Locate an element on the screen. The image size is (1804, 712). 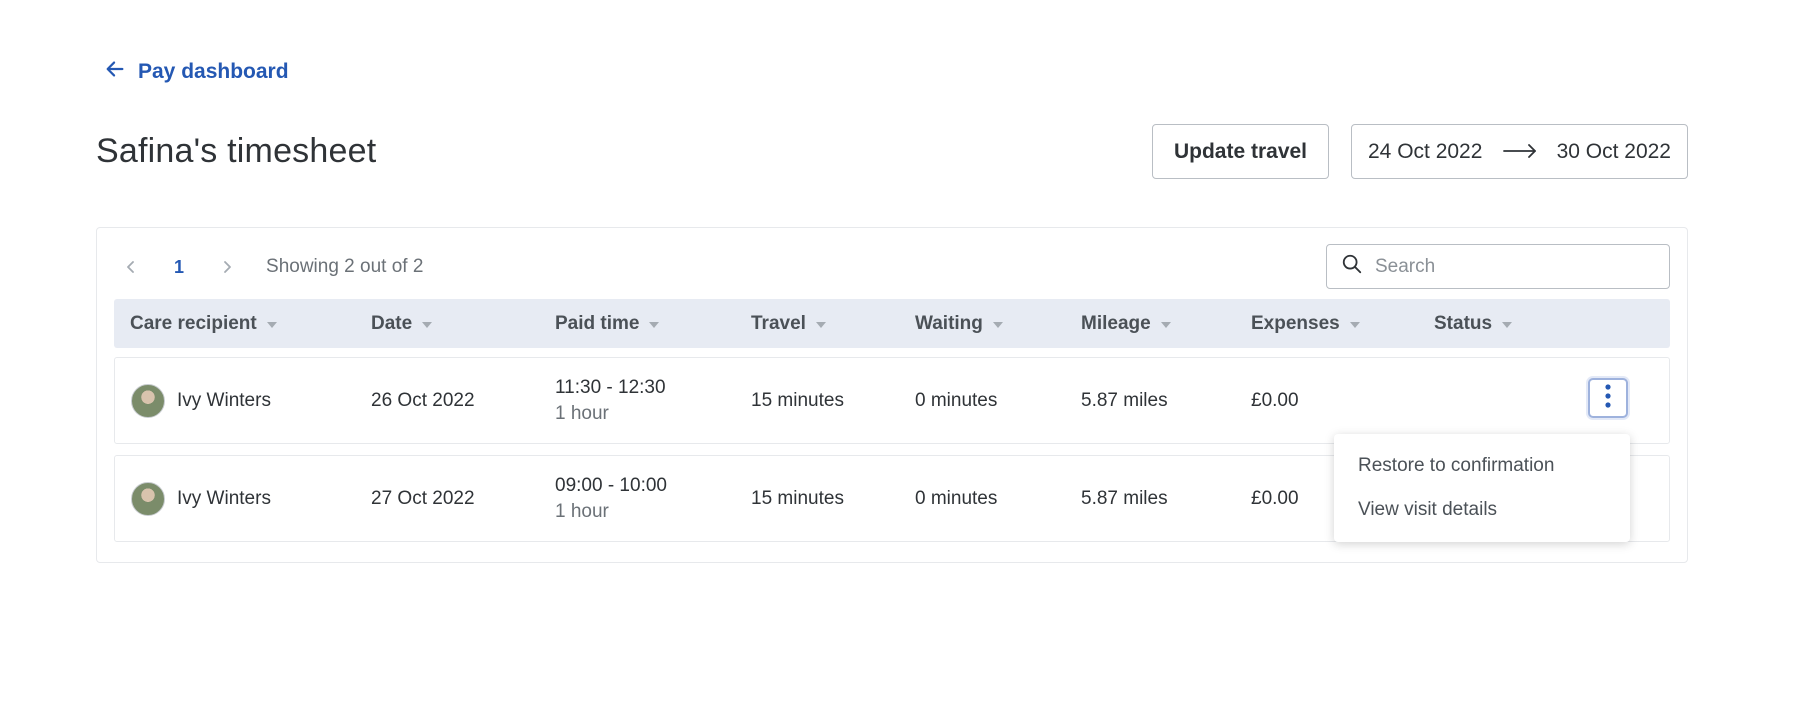
date-cell: 27 Oct 2022 is located at coordinates (423, 498).